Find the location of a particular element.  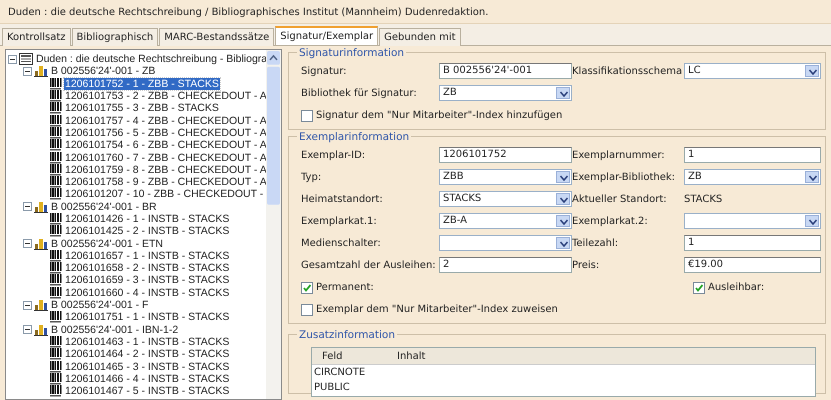

tree-item: 1206101752 - 1 - ZBB - STACKS is located at coordinates (142, 84).